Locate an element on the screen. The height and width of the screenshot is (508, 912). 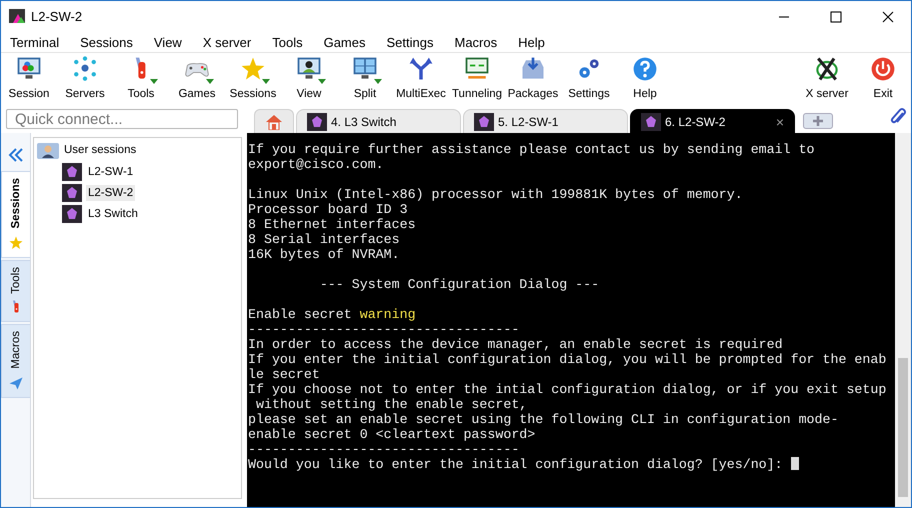
session-item: L2-SW-1 is located at coordinates (111, 172).